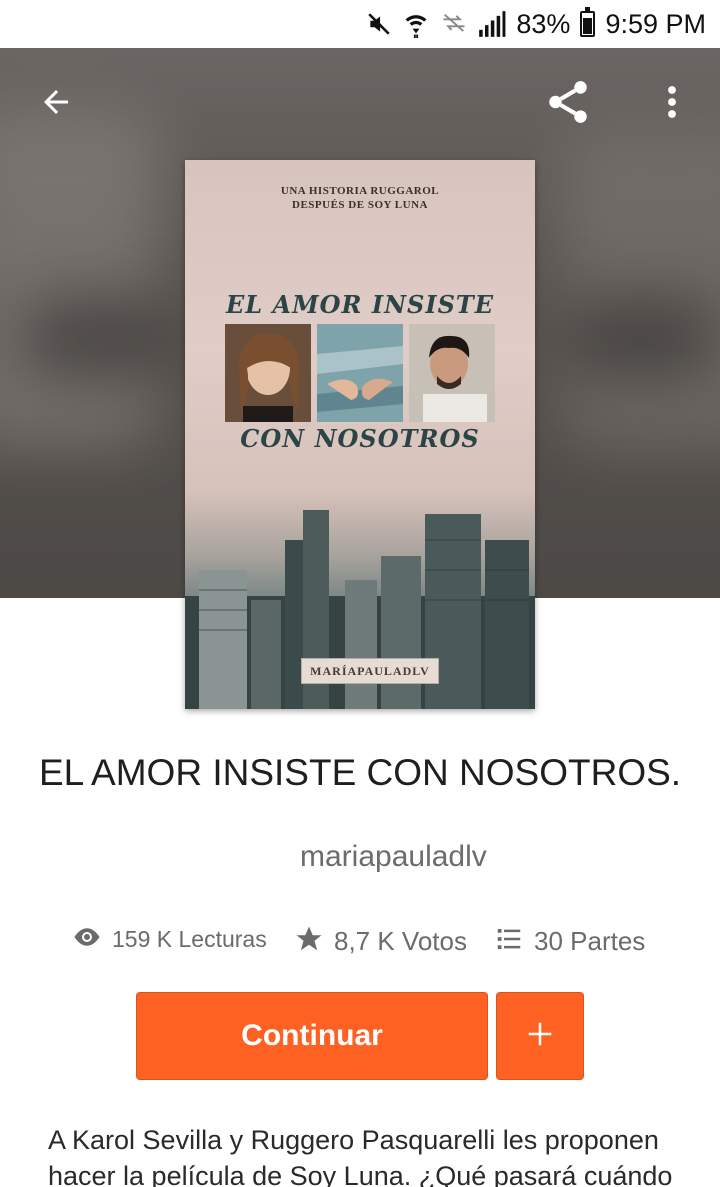  Describe the element at coordinates (87, 939) in the screenshot. I see `eye-icon` at that location.